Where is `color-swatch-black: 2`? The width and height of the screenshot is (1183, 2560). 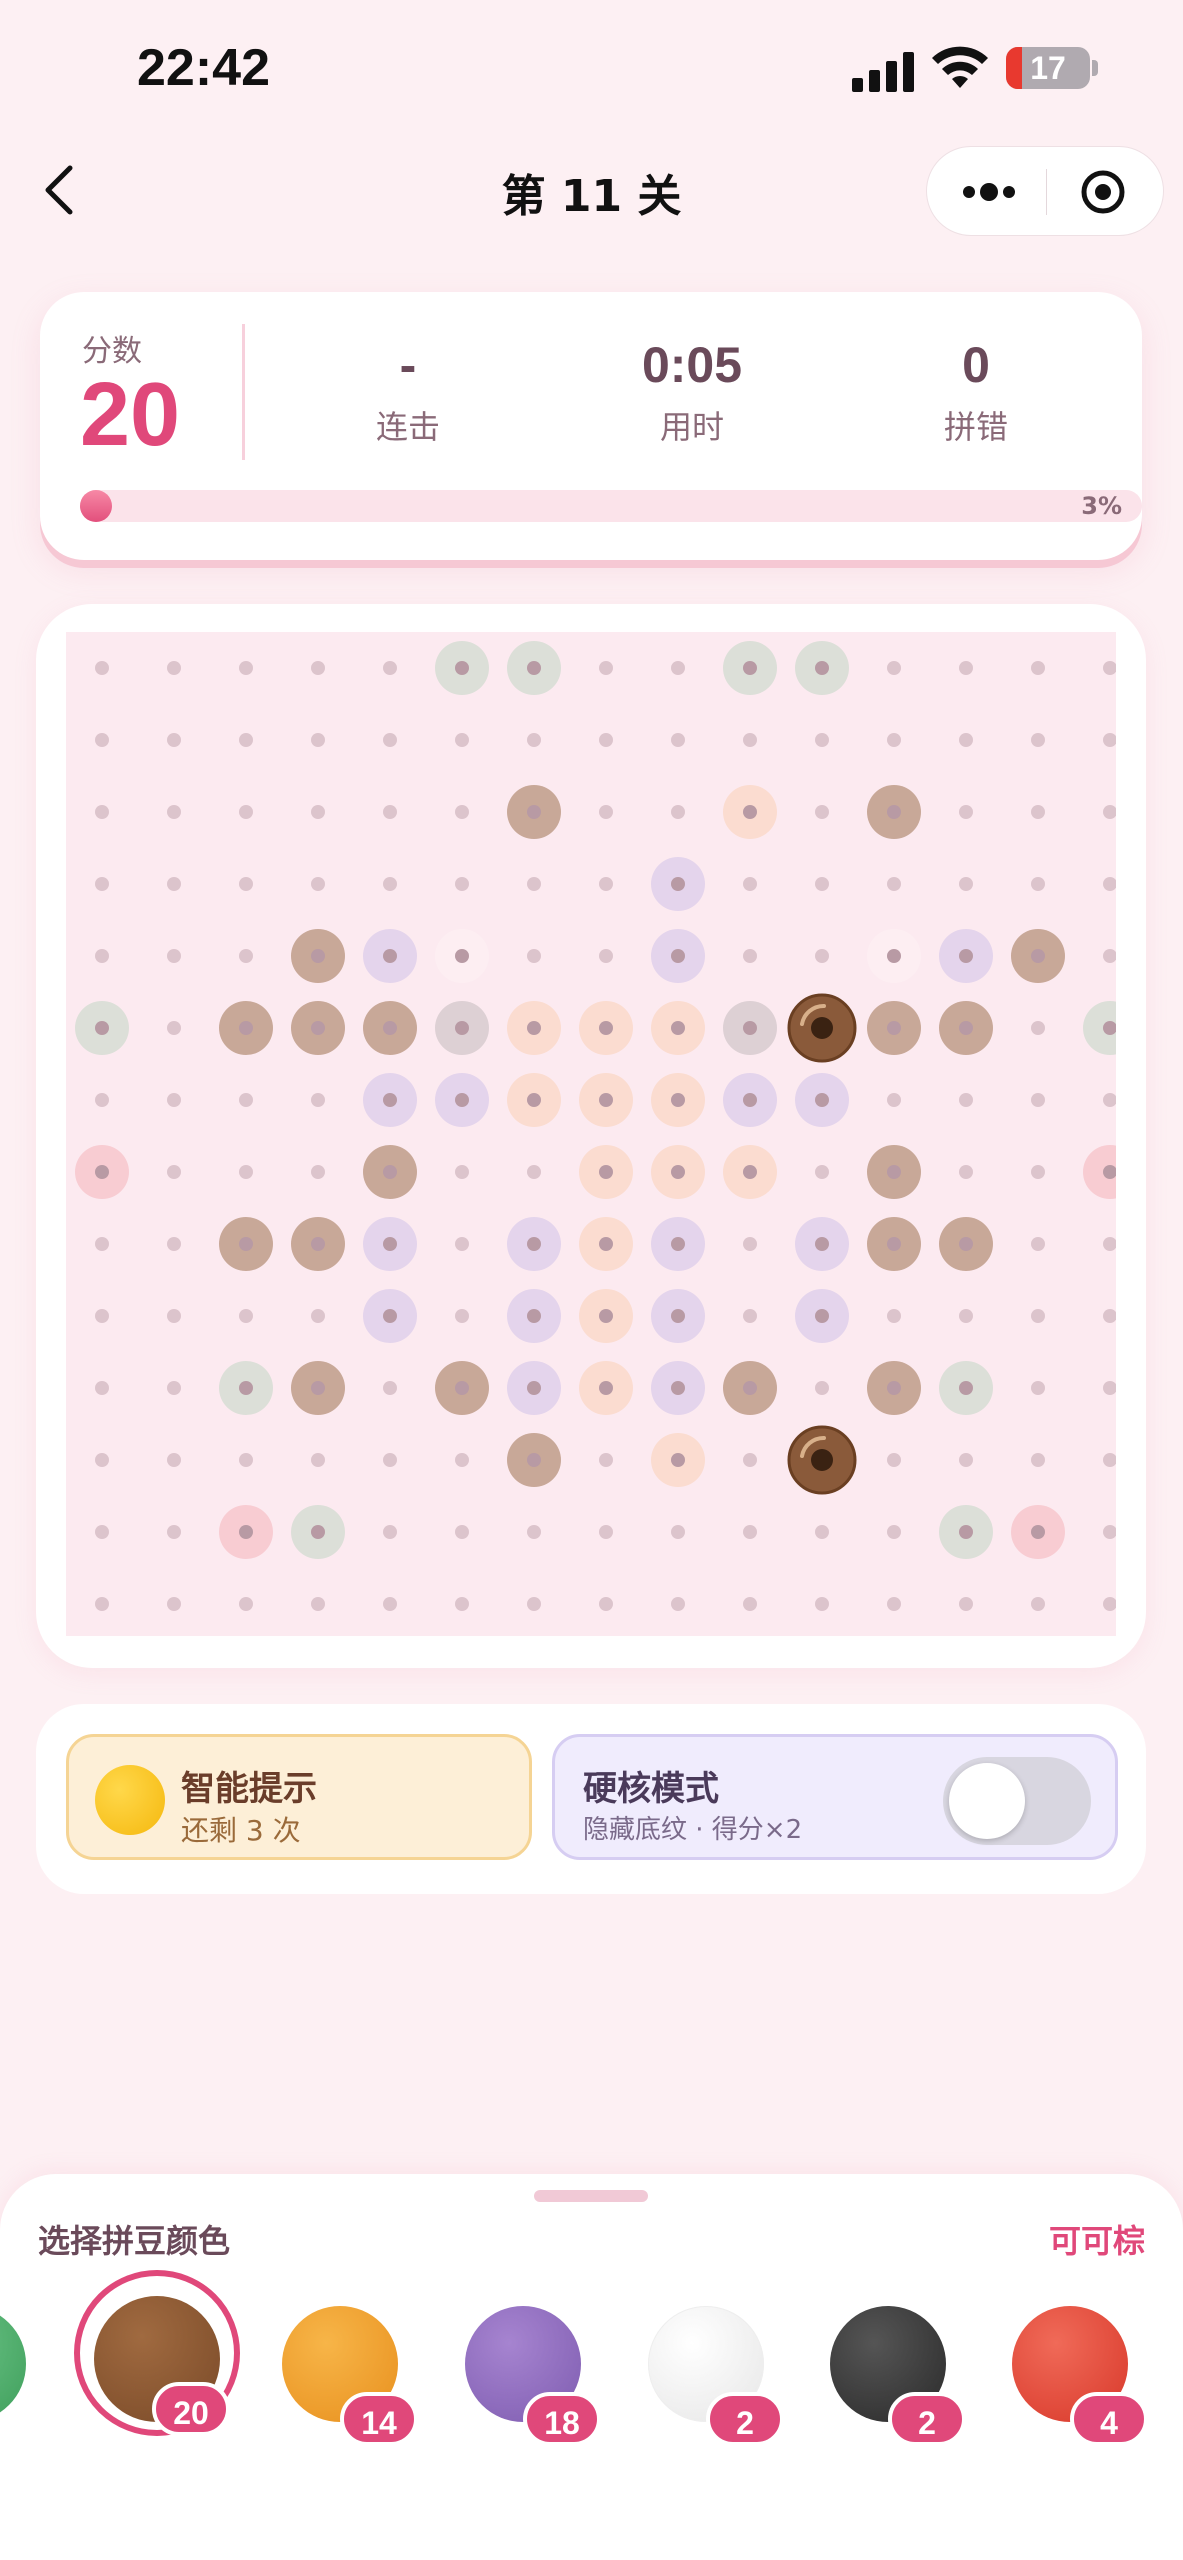 color-swatch-black: 2 is located at coordinates (898, 2376).